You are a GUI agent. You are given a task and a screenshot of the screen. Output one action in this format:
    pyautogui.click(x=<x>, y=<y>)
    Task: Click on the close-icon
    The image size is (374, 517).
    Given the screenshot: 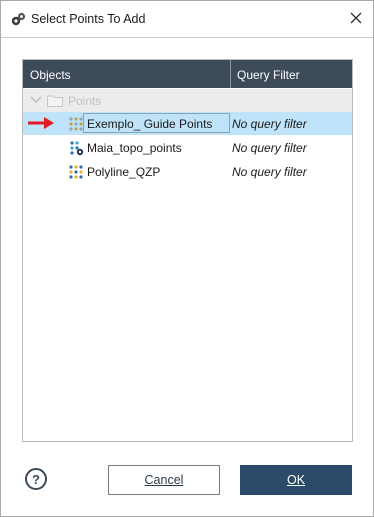 What is the action you would take?
    pyautogui.click(x=356, y=18)
    